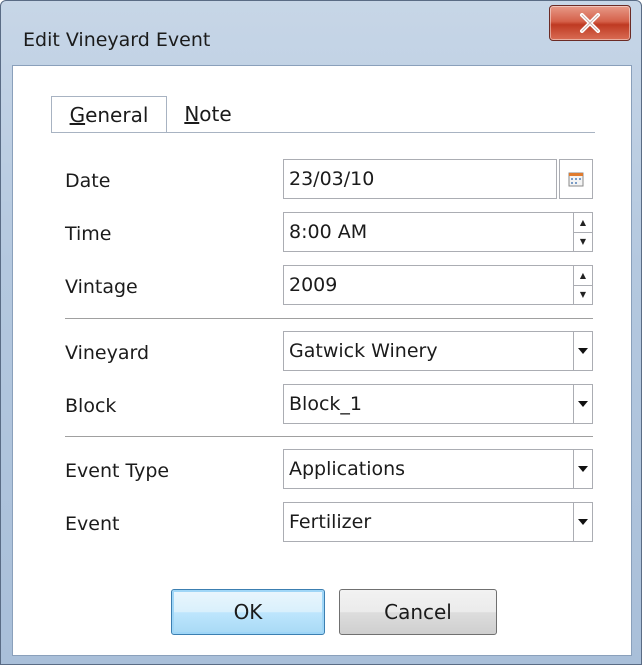  Describe the element at coordinates (117, 40) in the screenshot. I see `window-title: Edit Vineyard Event` at that location.